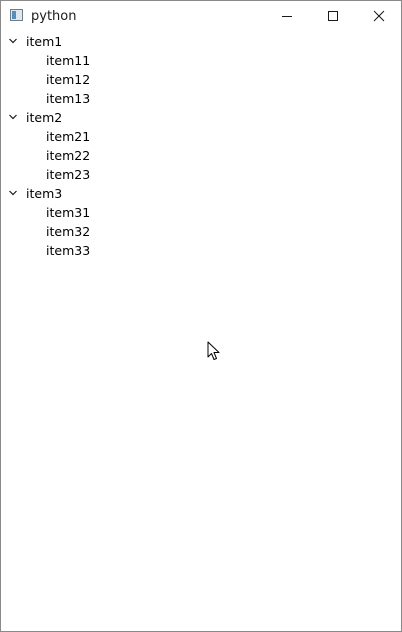 The image size is (402, 632). I want to click on tree-item-label: item1, so click(44, 41).